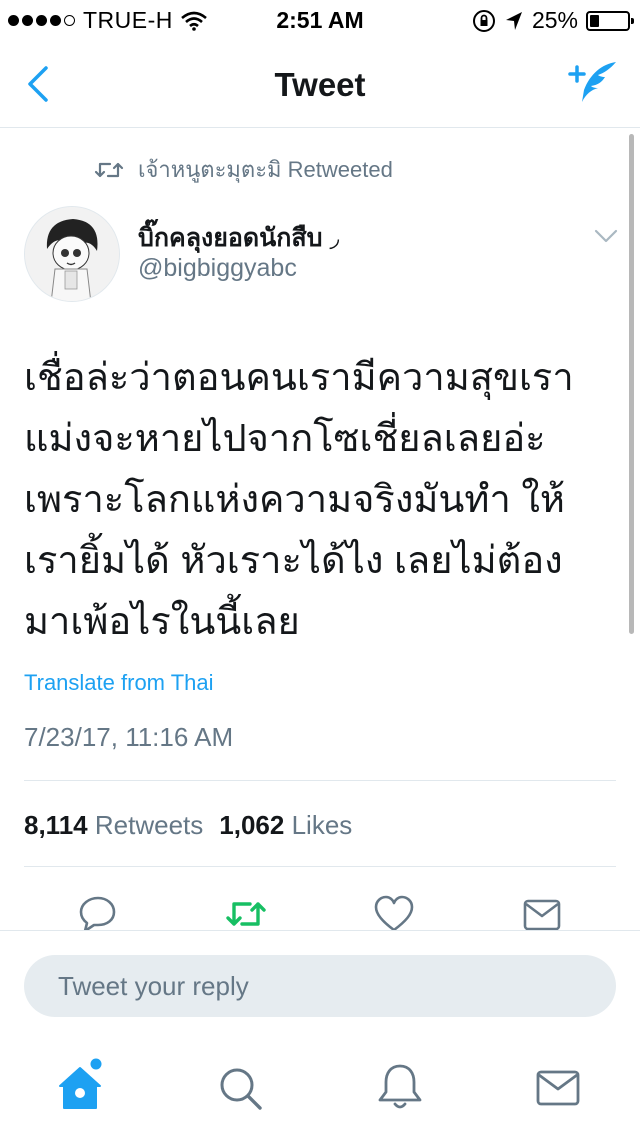 The image size is (640, 1136). I want to click on bell-icon, so click(400, 1086).